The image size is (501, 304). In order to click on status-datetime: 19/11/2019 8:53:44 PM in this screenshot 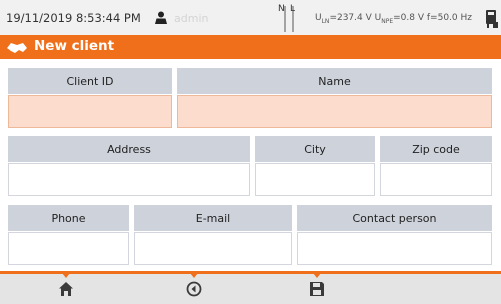, I will do `click(73, 18)`.